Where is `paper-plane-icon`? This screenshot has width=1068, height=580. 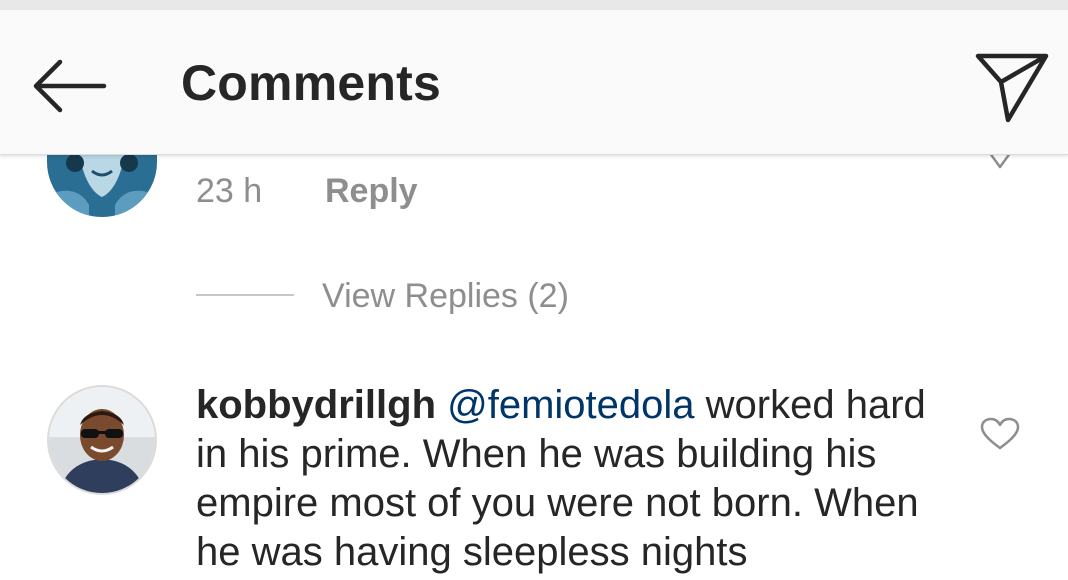
paper-plane-icon is located at coordinates (1012, 88).